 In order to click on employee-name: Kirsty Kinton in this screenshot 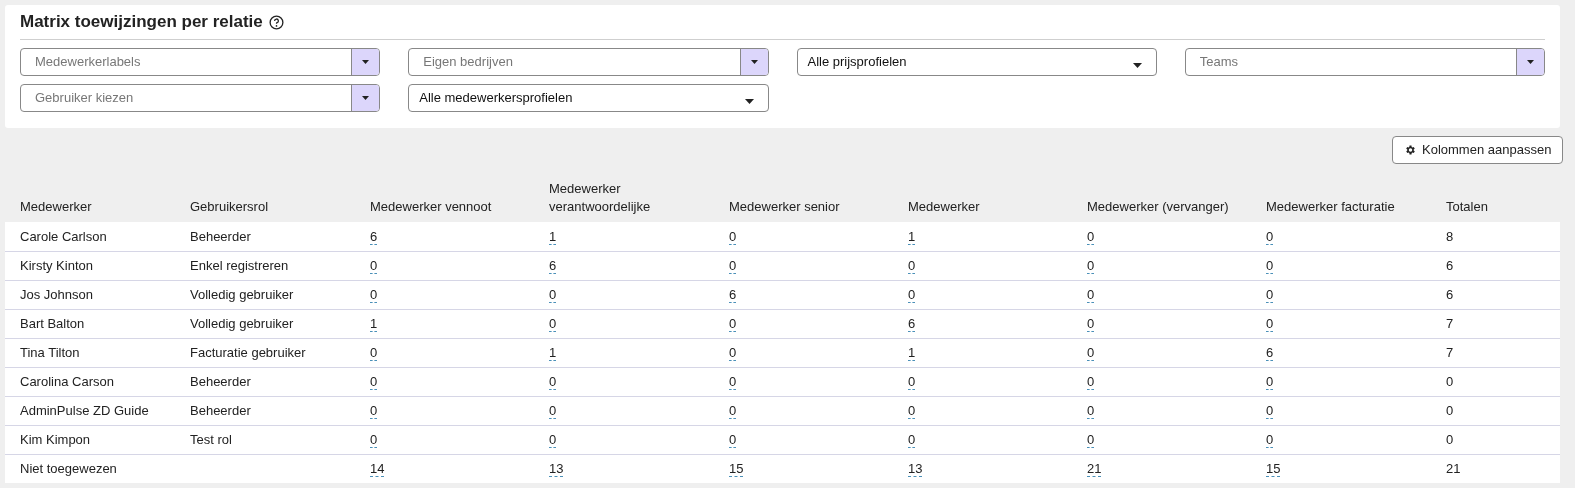, I will do `click(56, 266)`.